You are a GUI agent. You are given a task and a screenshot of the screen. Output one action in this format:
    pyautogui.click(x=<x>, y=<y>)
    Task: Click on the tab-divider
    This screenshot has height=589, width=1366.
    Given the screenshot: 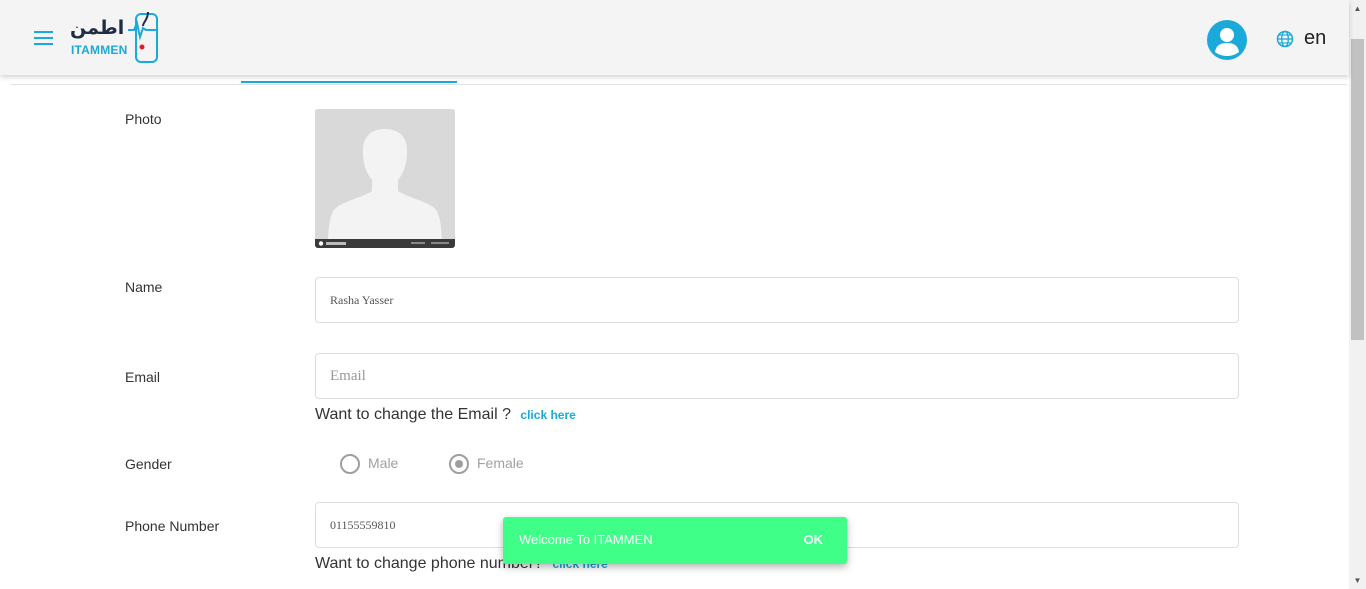 What is the action you would take?
    pyautogui.click(x=679, y=84)
    